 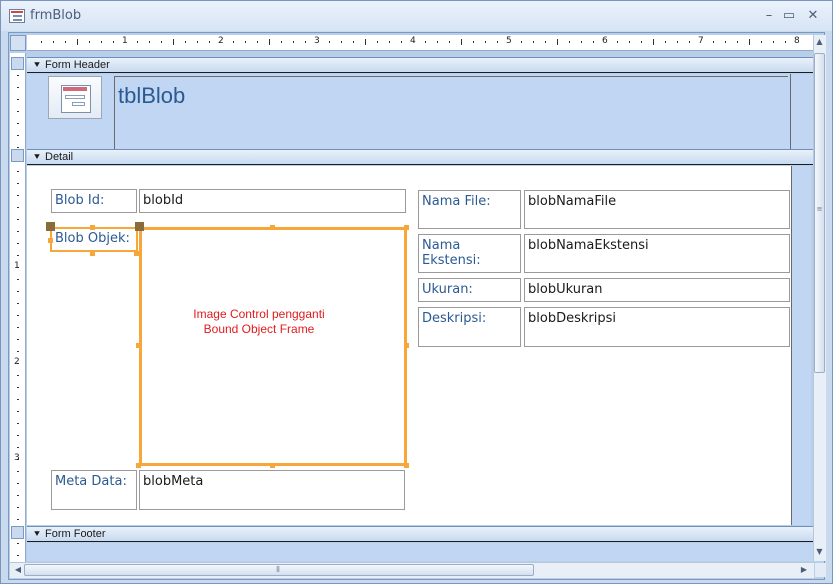 I want to click on scroll-right-arrow-icon: ▶, so click(x=804, y=570).